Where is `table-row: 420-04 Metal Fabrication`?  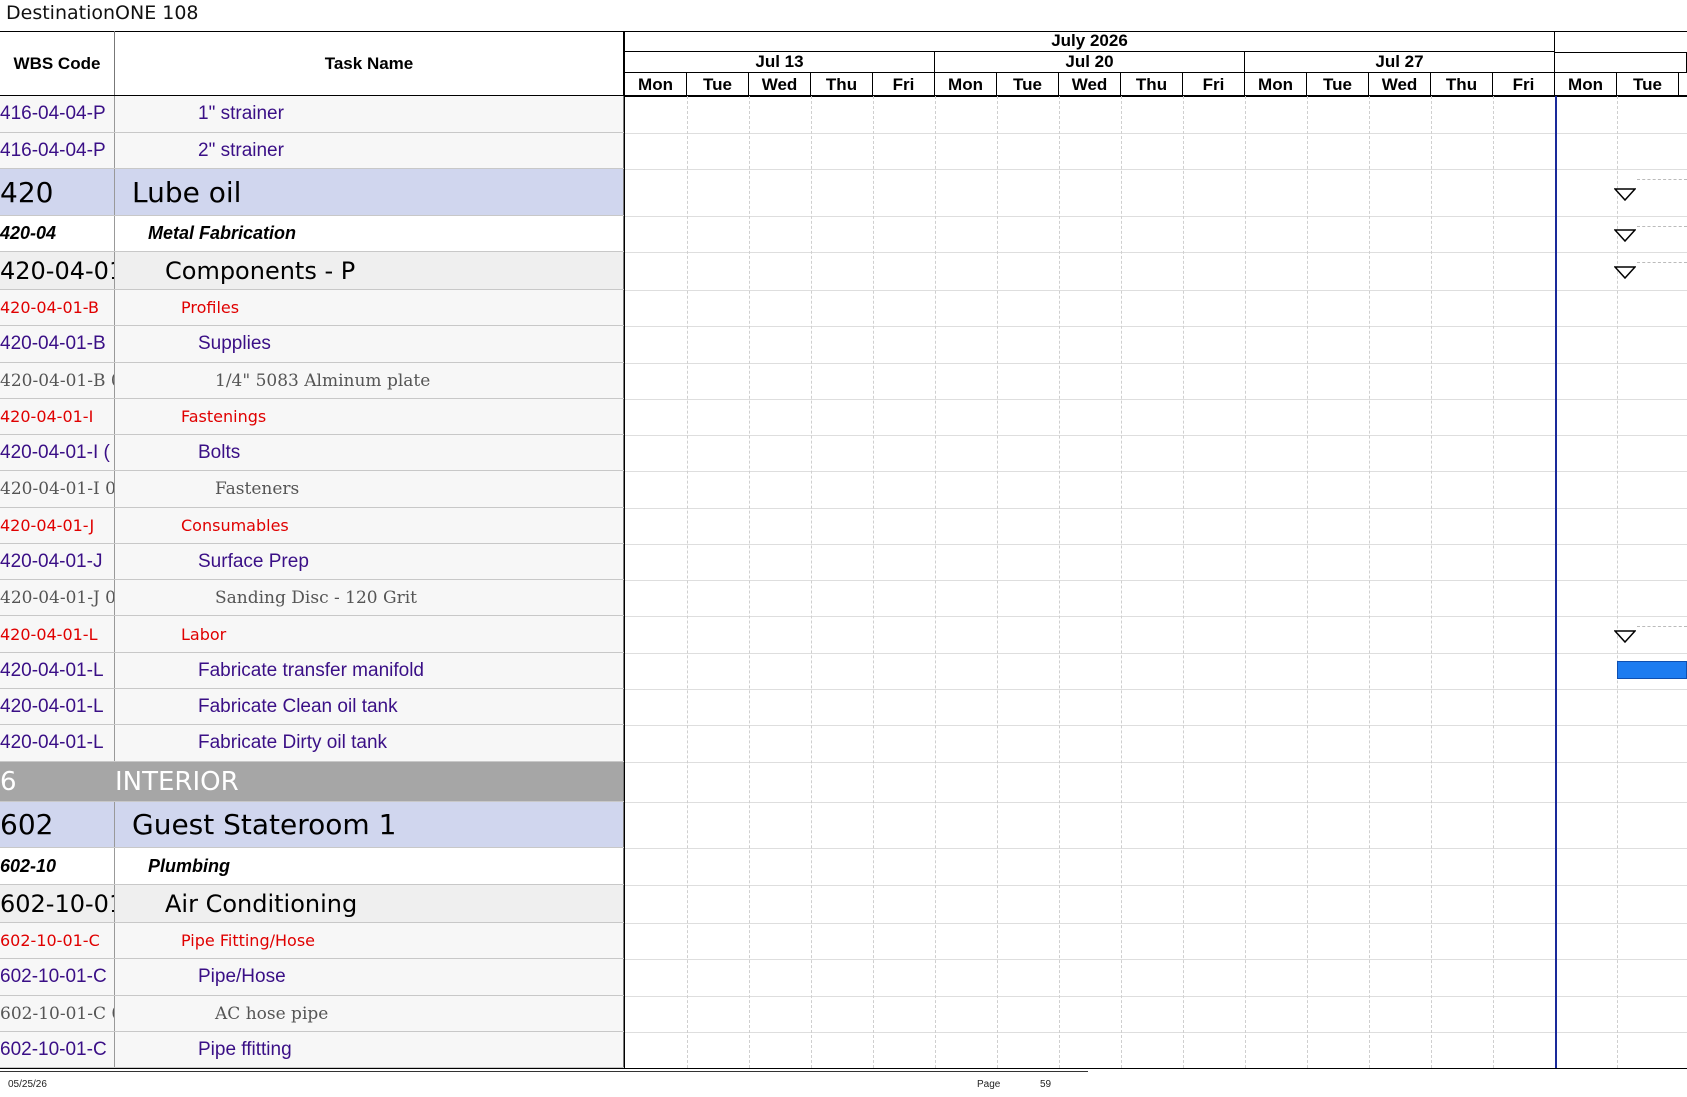 table-row: 420-04 Metal Fabrication is located at coordinates (312, 234).